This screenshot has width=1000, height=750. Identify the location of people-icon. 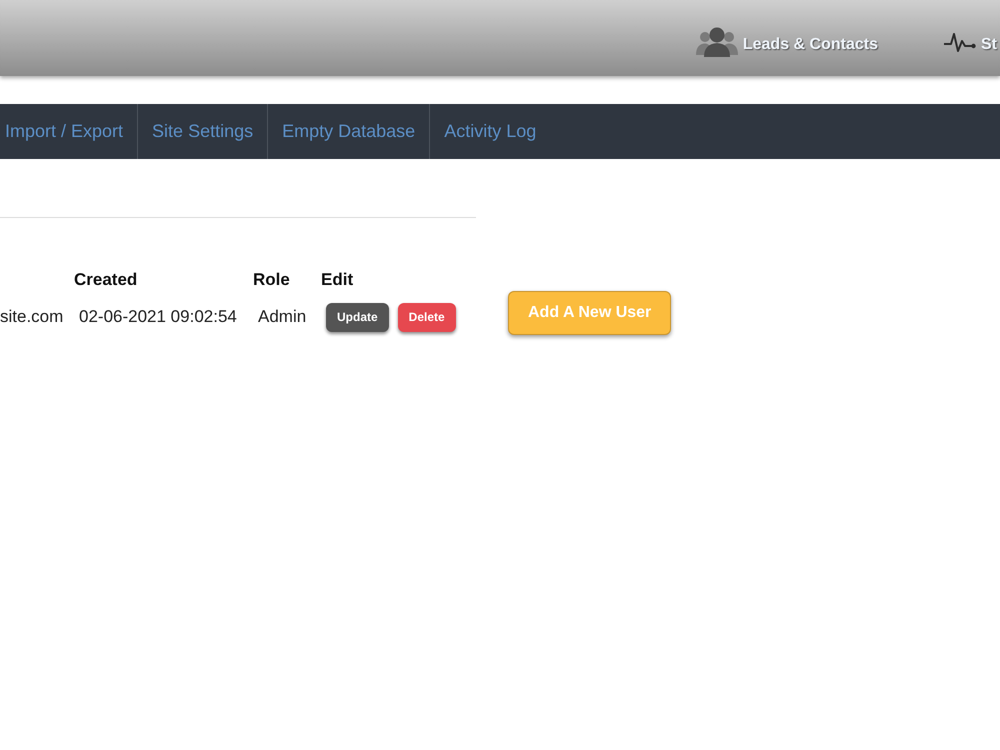
(717, 42).